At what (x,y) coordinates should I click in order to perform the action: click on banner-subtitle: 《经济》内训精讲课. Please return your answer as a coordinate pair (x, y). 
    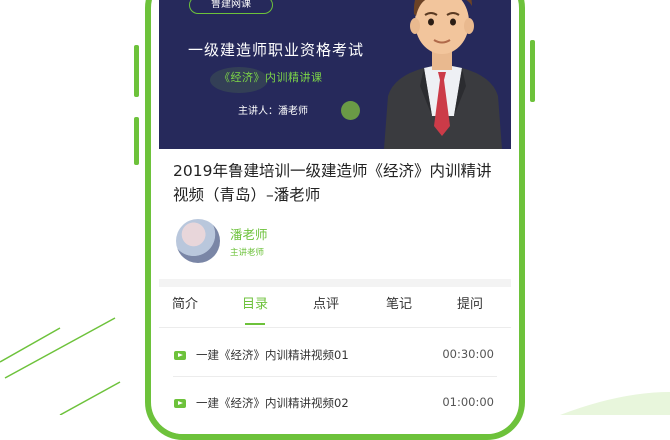
    Looking at the image, I should click on (271, 77).